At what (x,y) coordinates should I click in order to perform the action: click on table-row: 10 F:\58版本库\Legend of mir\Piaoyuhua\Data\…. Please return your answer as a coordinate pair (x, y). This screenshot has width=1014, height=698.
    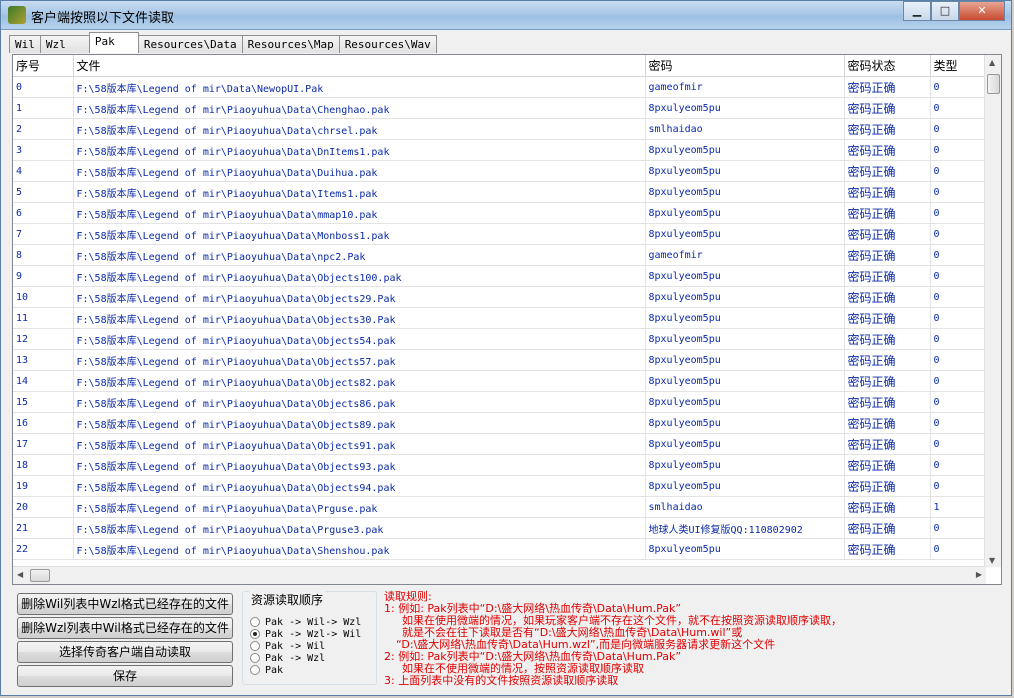
    Looking at the image, I should click on (501, 297).